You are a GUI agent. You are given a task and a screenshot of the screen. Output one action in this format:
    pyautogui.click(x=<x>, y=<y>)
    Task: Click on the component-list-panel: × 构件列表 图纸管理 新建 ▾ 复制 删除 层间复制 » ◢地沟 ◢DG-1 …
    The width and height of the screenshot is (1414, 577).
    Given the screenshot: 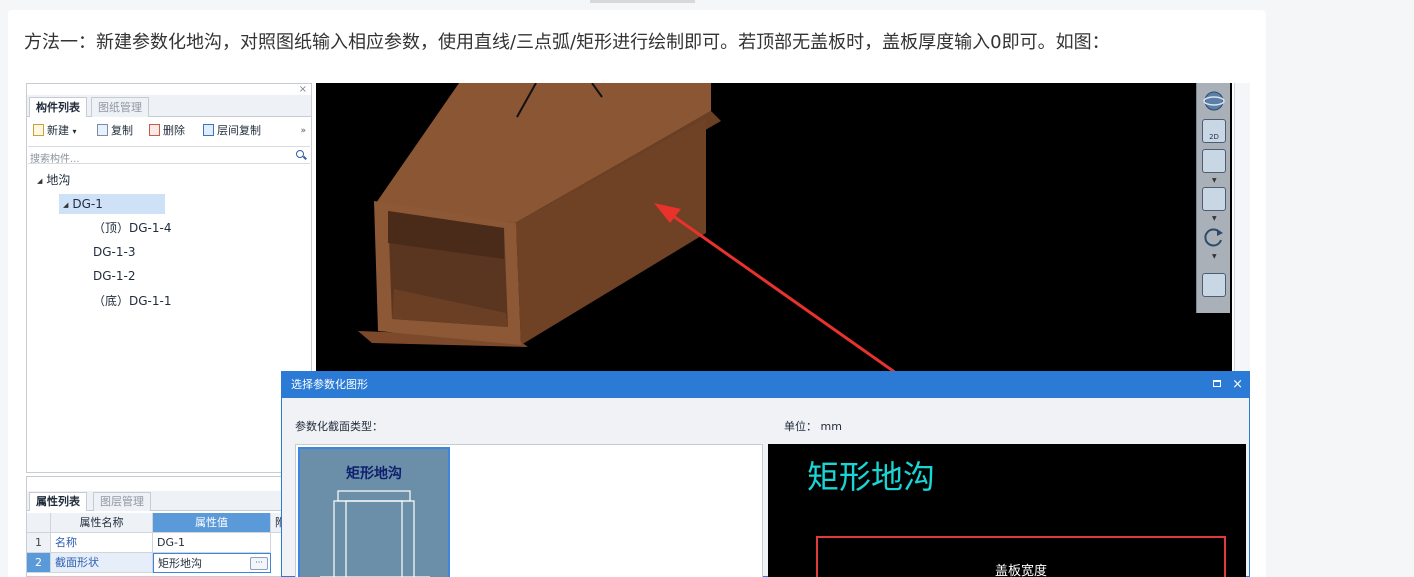 What is the action you would take?
    pyautogui.click(x=169, y=278)
    